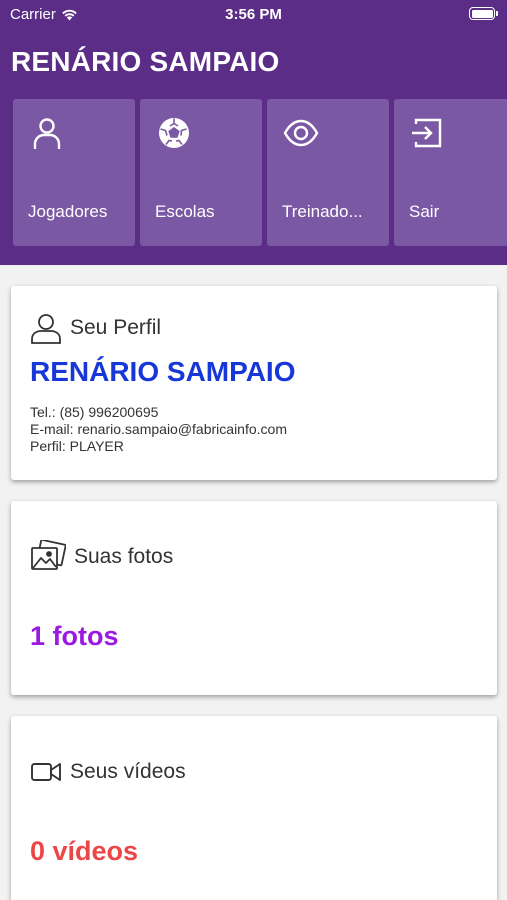 The height and width of the screenshot is (900, 507). I want to click on photos-count: 1 fotos, so click(74, 636).